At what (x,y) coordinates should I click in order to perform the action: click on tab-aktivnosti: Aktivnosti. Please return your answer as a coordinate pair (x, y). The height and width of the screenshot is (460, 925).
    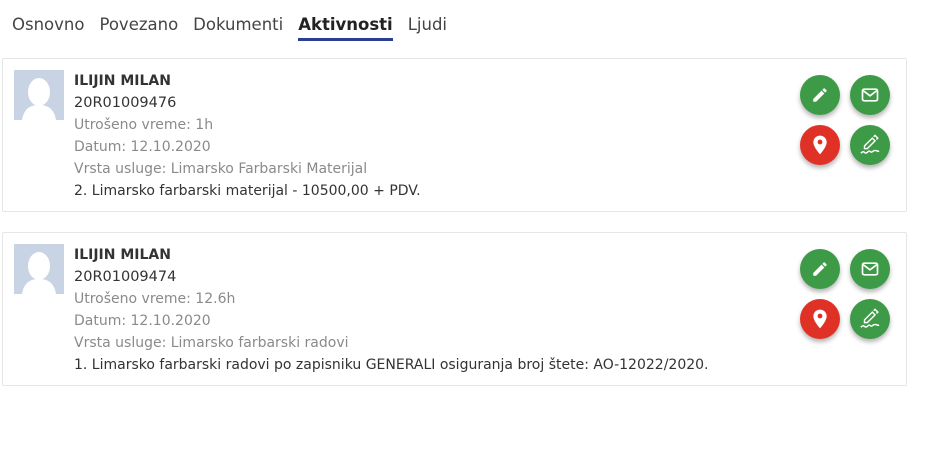
    Looking at the image, I should click on (345, 29).